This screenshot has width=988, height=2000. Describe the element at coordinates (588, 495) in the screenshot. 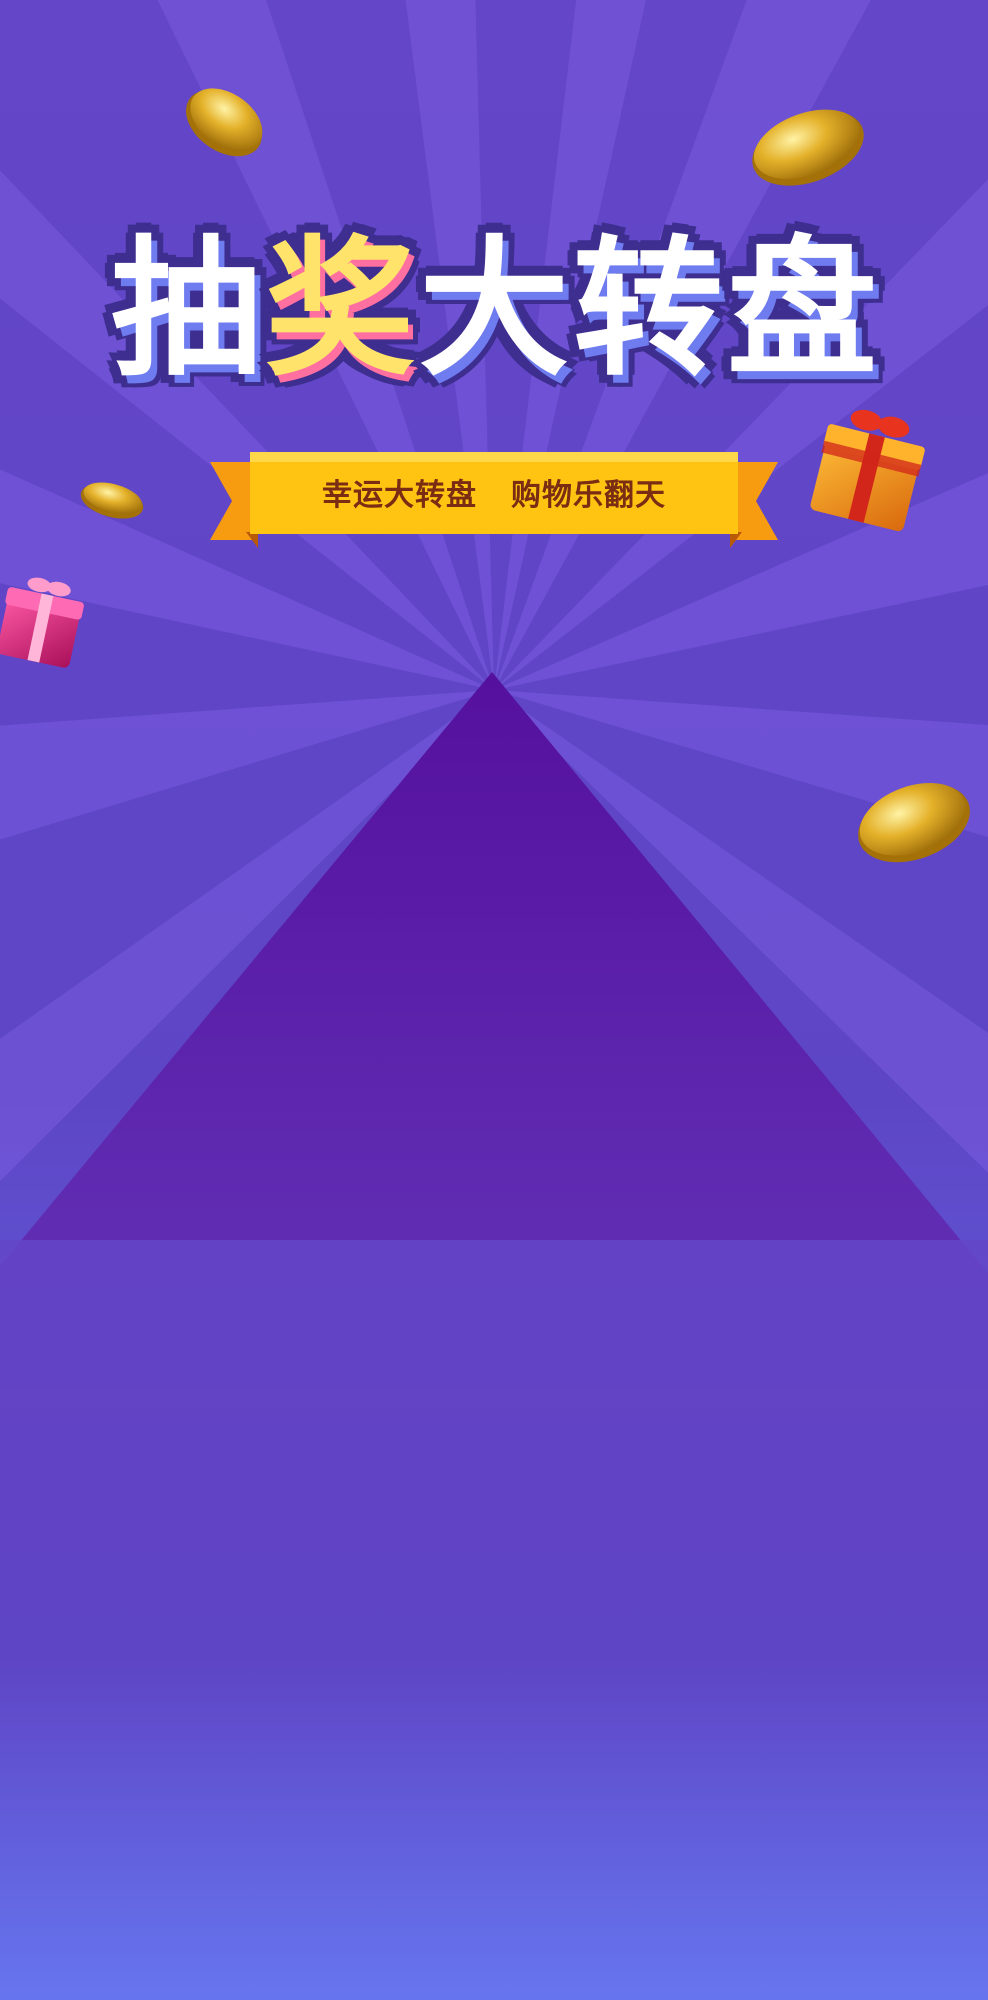

I see `slogan-right: 购物乐翻天` at that location.